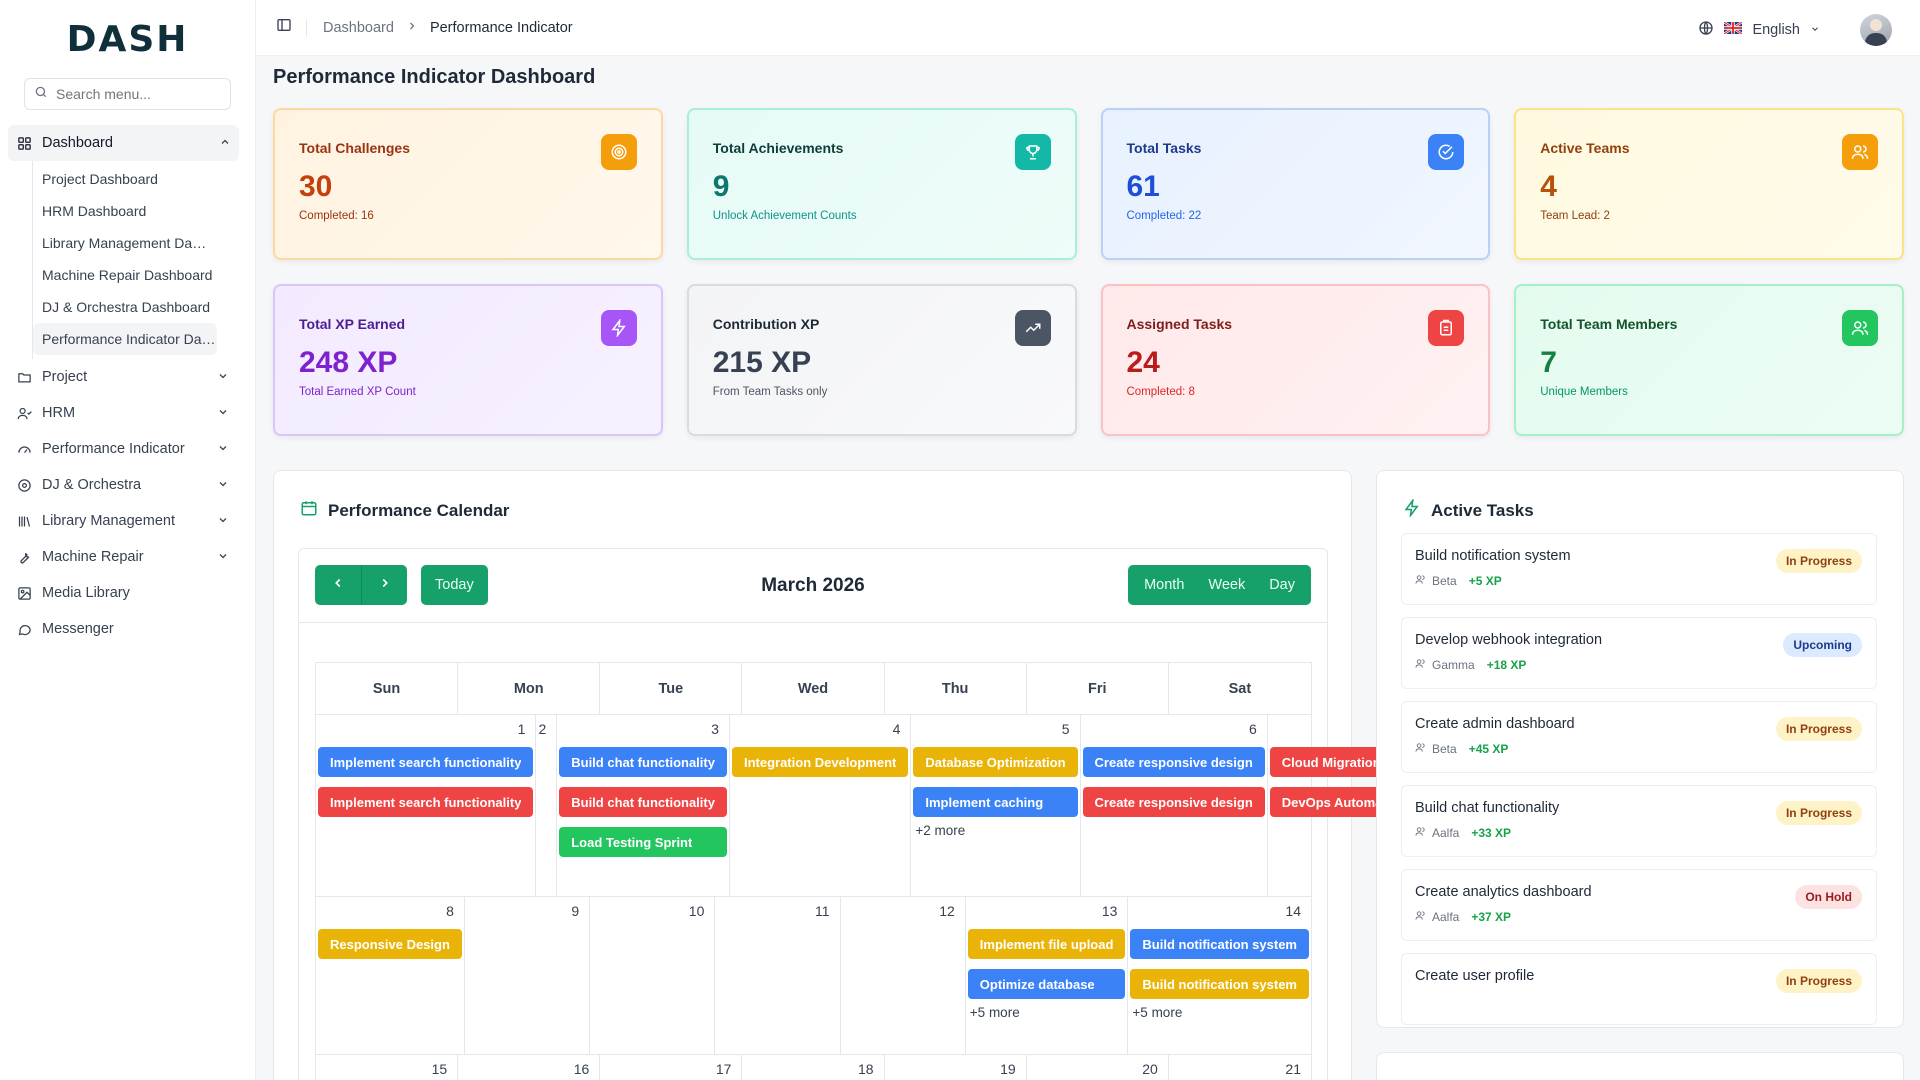 This screenshot has width=1920, height=1080. What do you see at coordinates (123, 275) in the screenshot?
I see `sub-item-machine-repair-dashboard: Machine Repair Dashboard` at bounding box center [123, 275].